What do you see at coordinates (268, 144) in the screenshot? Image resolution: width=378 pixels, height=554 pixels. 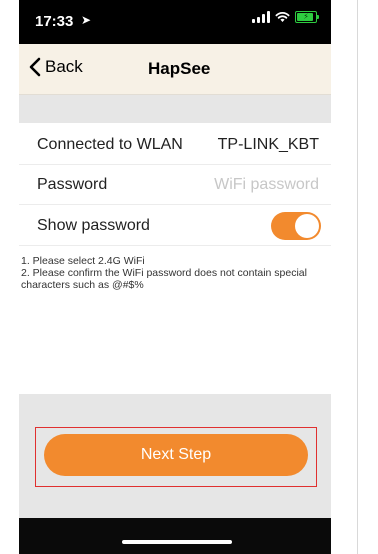 I see `wlan-value: TP-LINK_KBT` at bounding box center [268, 144].